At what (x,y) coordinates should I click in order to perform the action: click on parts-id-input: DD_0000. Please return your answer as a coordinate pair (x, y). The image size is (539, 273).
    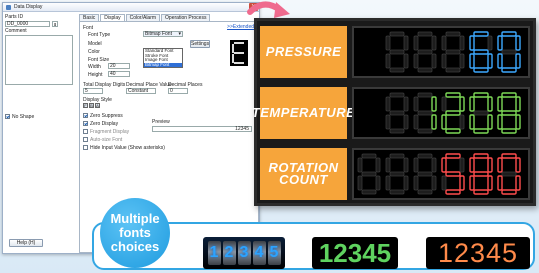
    Looking at the image, I should click on (27, 24).